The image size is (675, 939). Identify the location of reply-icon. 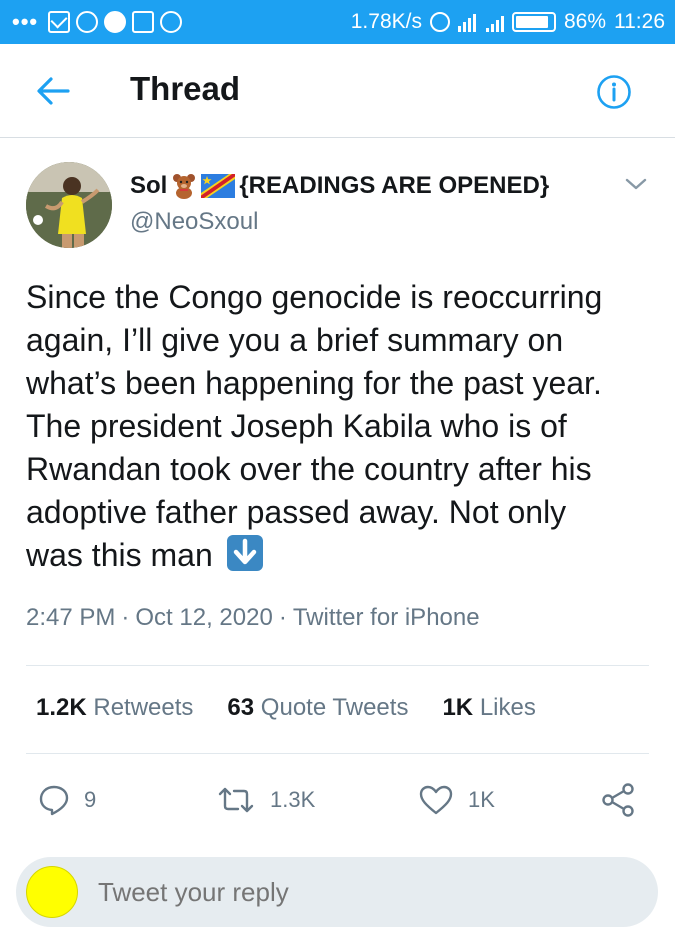
(54, 800).